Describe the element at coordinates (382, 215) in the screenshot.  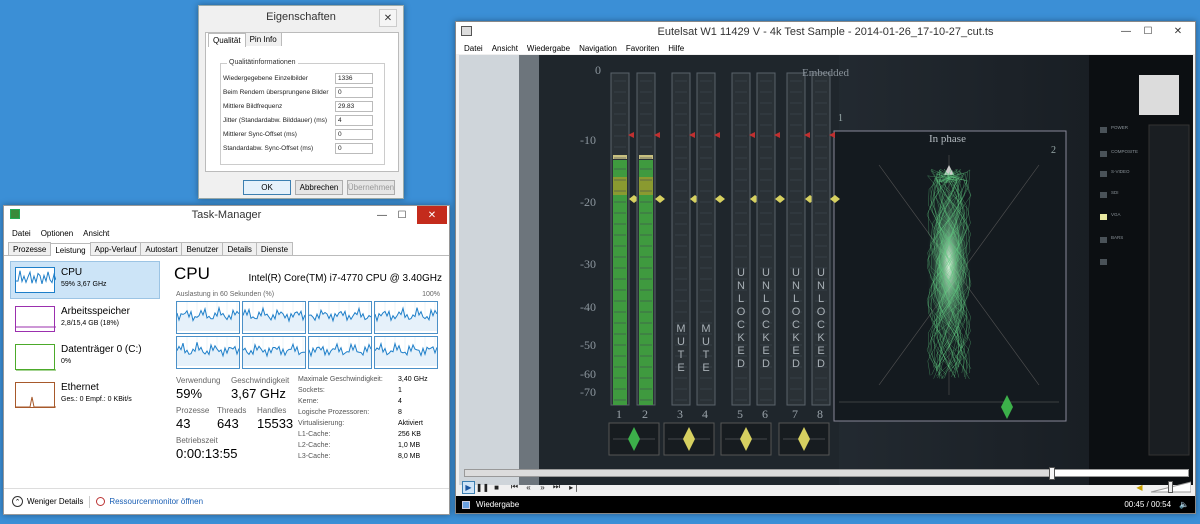
I see `tm-minimize-button: —` at that location.